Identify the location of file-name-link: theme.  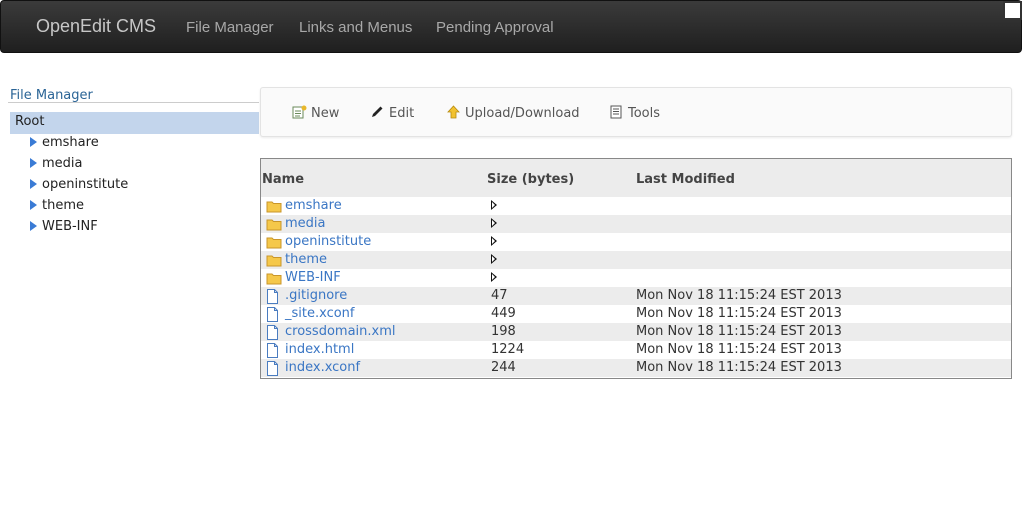
(306, 259).